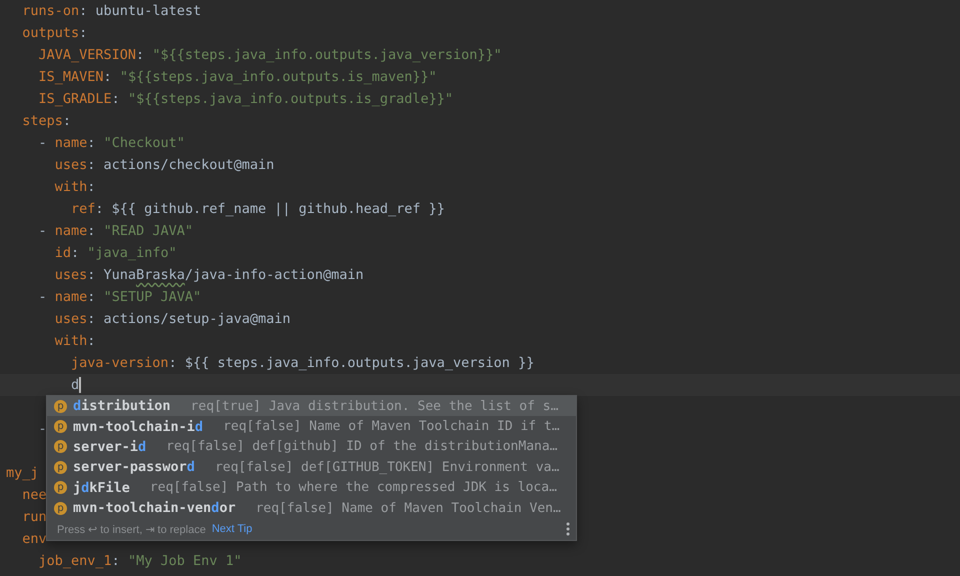 This screenshot has height=576, width=960. What do you see at coordinates (87, 55) in the screenshot?
I see `code-token: JAVA_VERSION` at bounding box center [87, 55].